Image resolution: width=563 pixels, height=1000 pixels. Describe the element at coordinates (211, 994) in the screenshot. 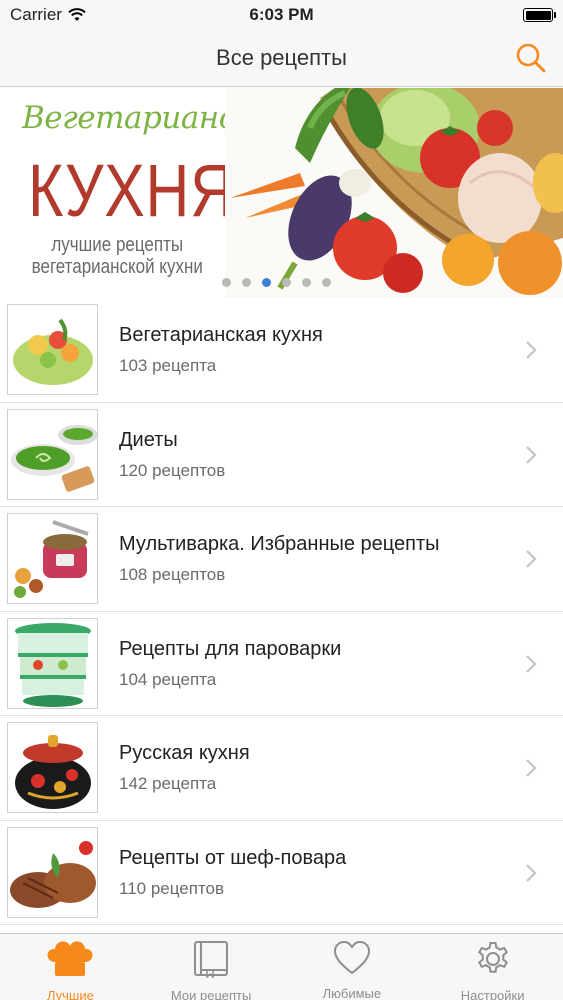

I see `tab-label: Мои рецепты` at that location.